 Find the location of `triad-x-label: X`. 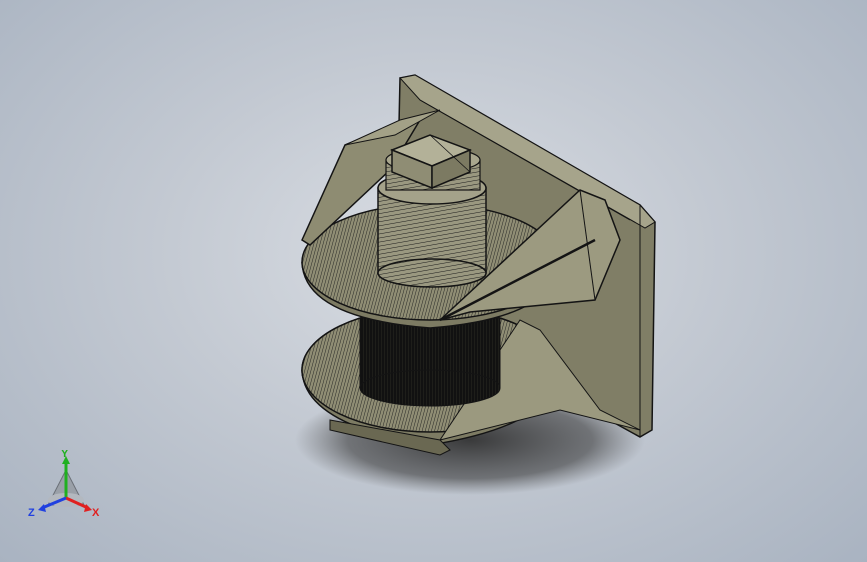

triad-x-label: X is located at coordinates (96, 513).